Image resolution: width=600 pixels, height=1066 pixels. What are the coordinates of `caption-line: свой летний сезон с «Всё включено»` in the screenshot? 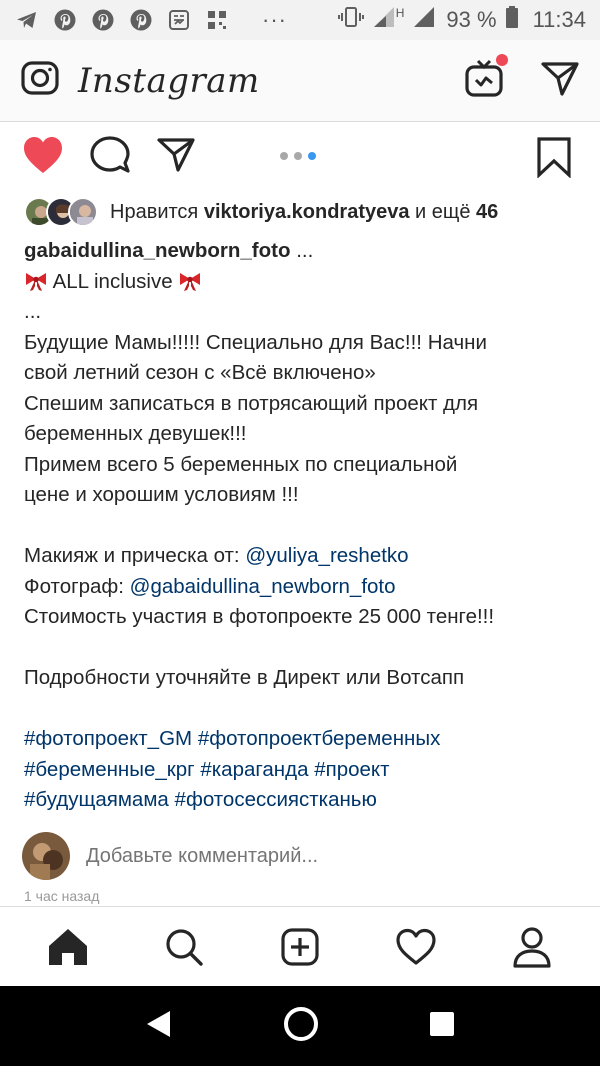 It's located at (200, 372).